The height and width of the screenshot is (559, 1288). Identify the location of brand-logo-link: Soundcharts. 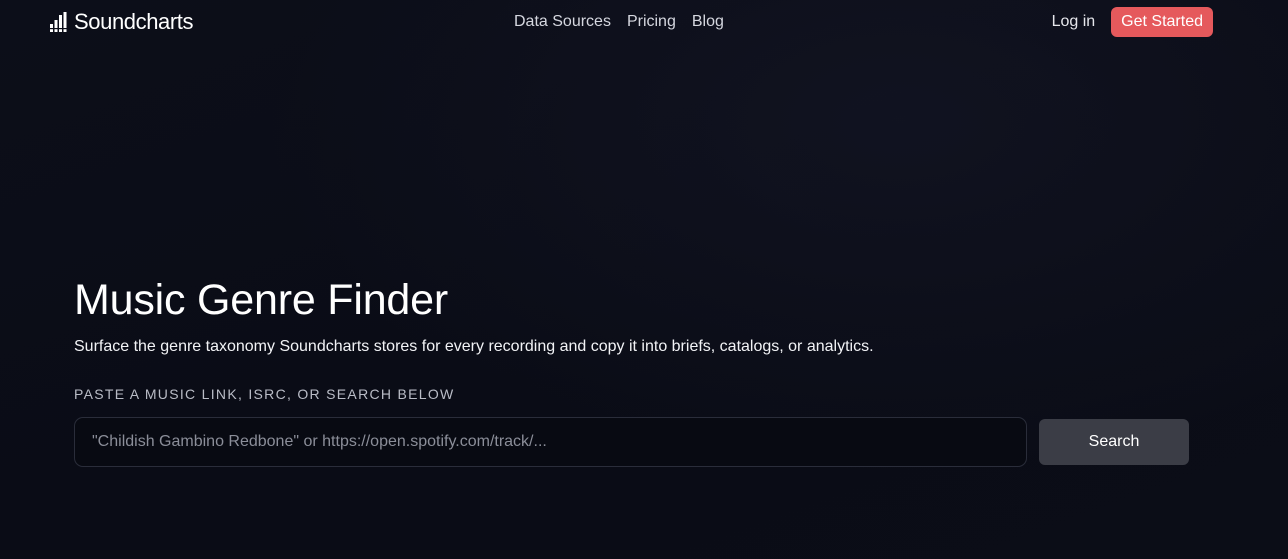
(122, 22).